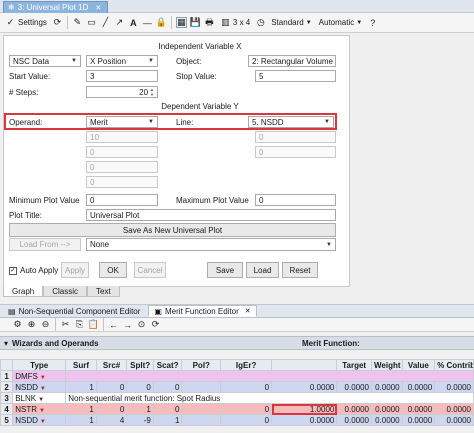 Image resolution: width=474 pixels, height=433 pixels. Describe the element at coordinates (161, 22) in the screenshot. I see `lock-icon: 🔒` at that location.